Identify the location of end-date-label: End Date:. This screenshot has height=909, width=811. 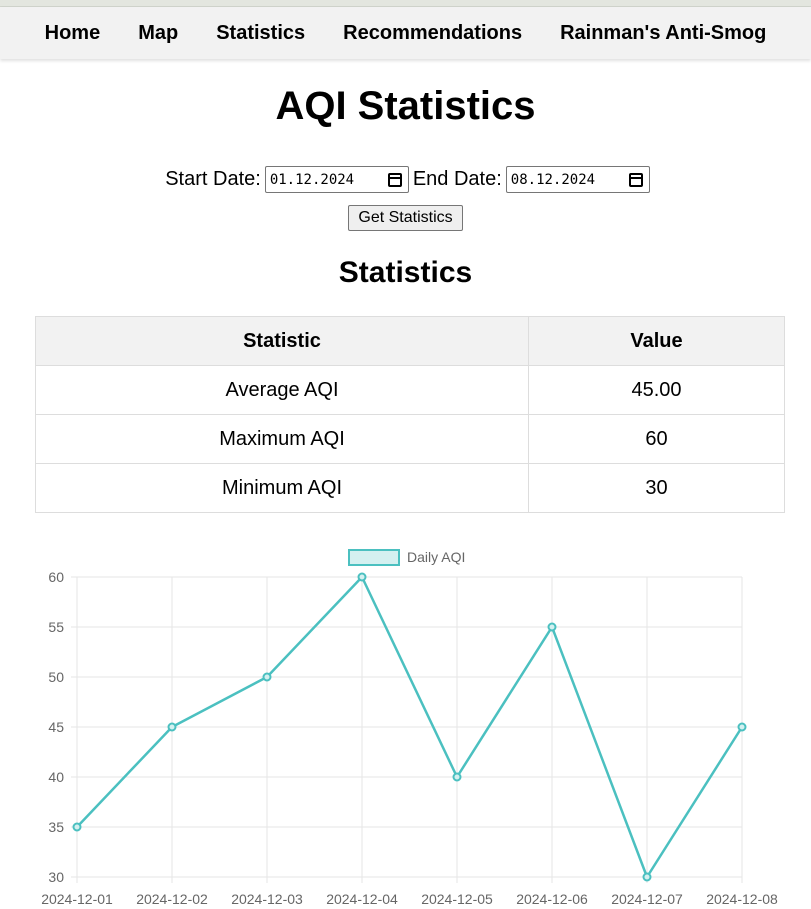
(457, 179).